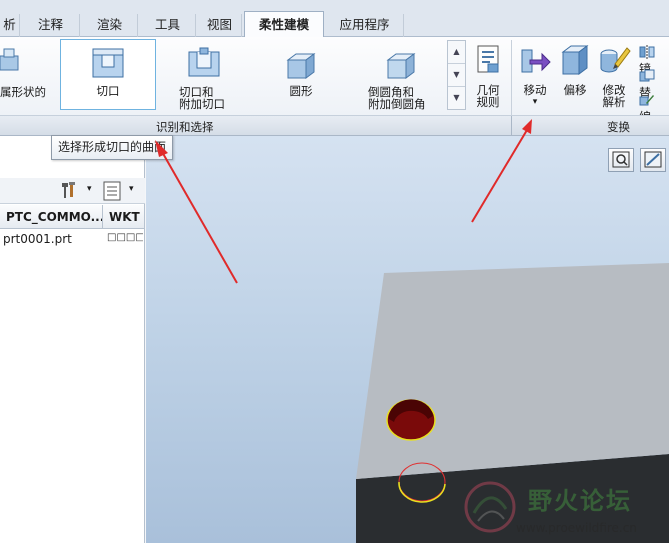 This screenshot has height=543, width=669. I want to click on edit-button: 编, so click(654, 107).